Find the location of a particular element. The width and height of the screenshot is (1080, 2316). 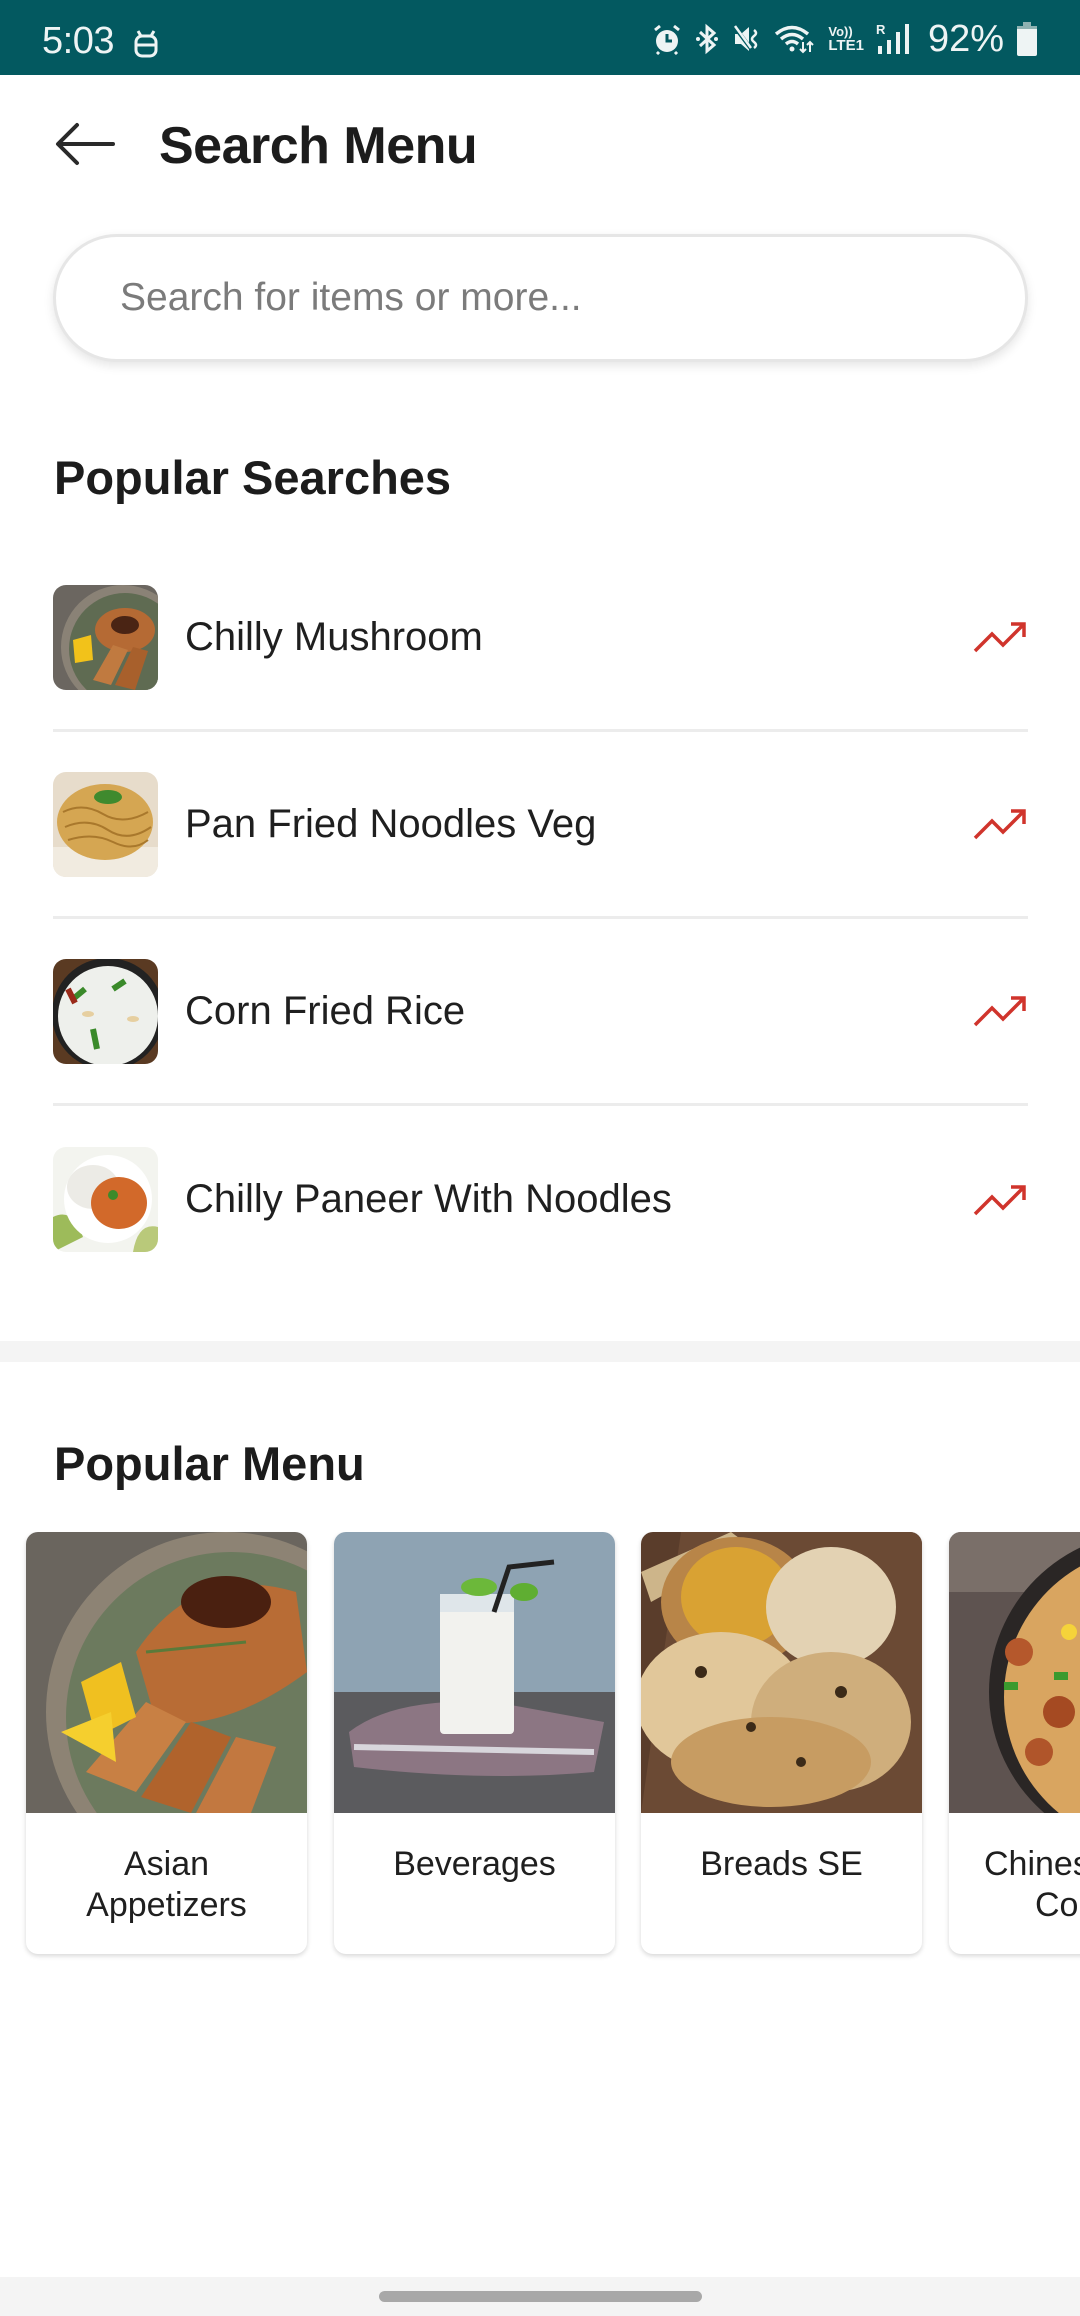

home-gesture-handle is located at coordinates (540, 2296).